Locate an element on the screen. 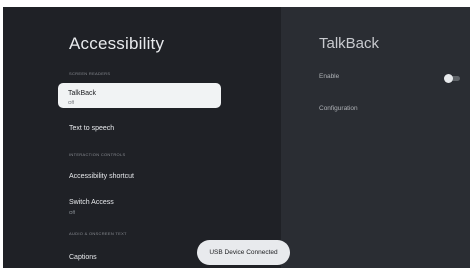  menu-item-switch-access: Switch Access Off is located at coordinates (91, 207).